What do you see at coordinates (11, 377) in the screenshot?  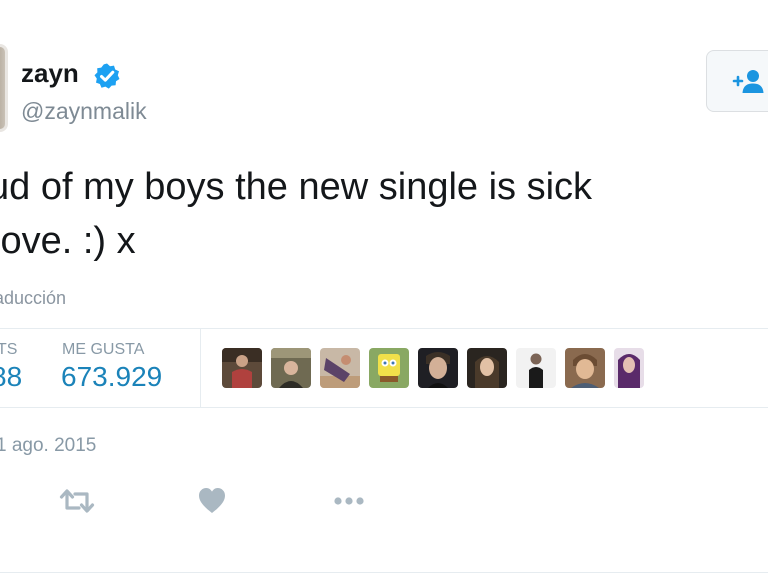 I see `retweets-count: 88` at bounding box center [11, 377].